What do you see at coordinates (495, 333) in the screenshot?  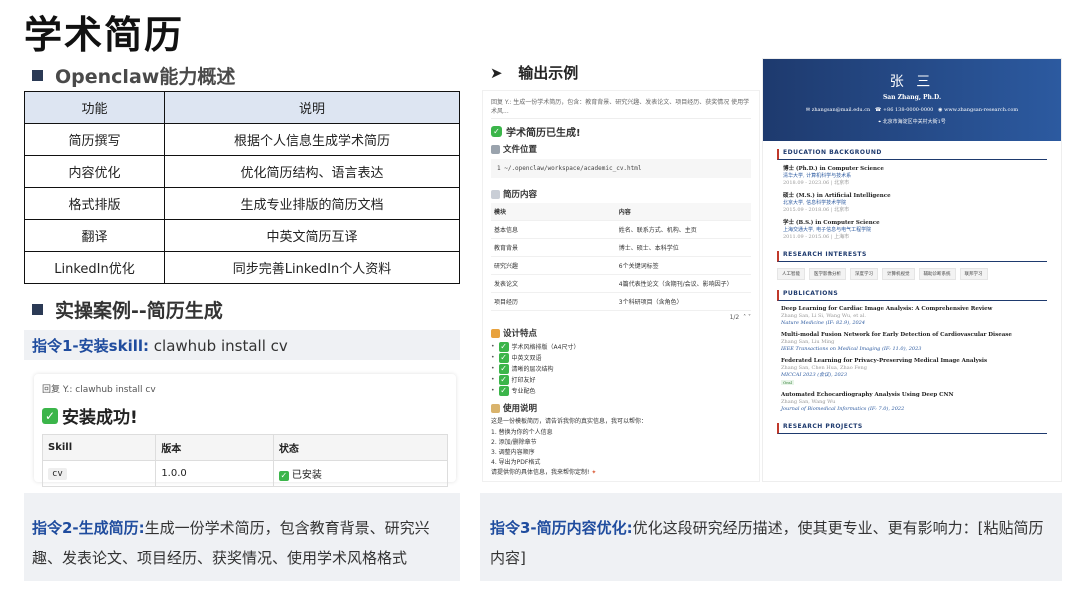 I see `palette-icon` at bounding box center [495, 333].